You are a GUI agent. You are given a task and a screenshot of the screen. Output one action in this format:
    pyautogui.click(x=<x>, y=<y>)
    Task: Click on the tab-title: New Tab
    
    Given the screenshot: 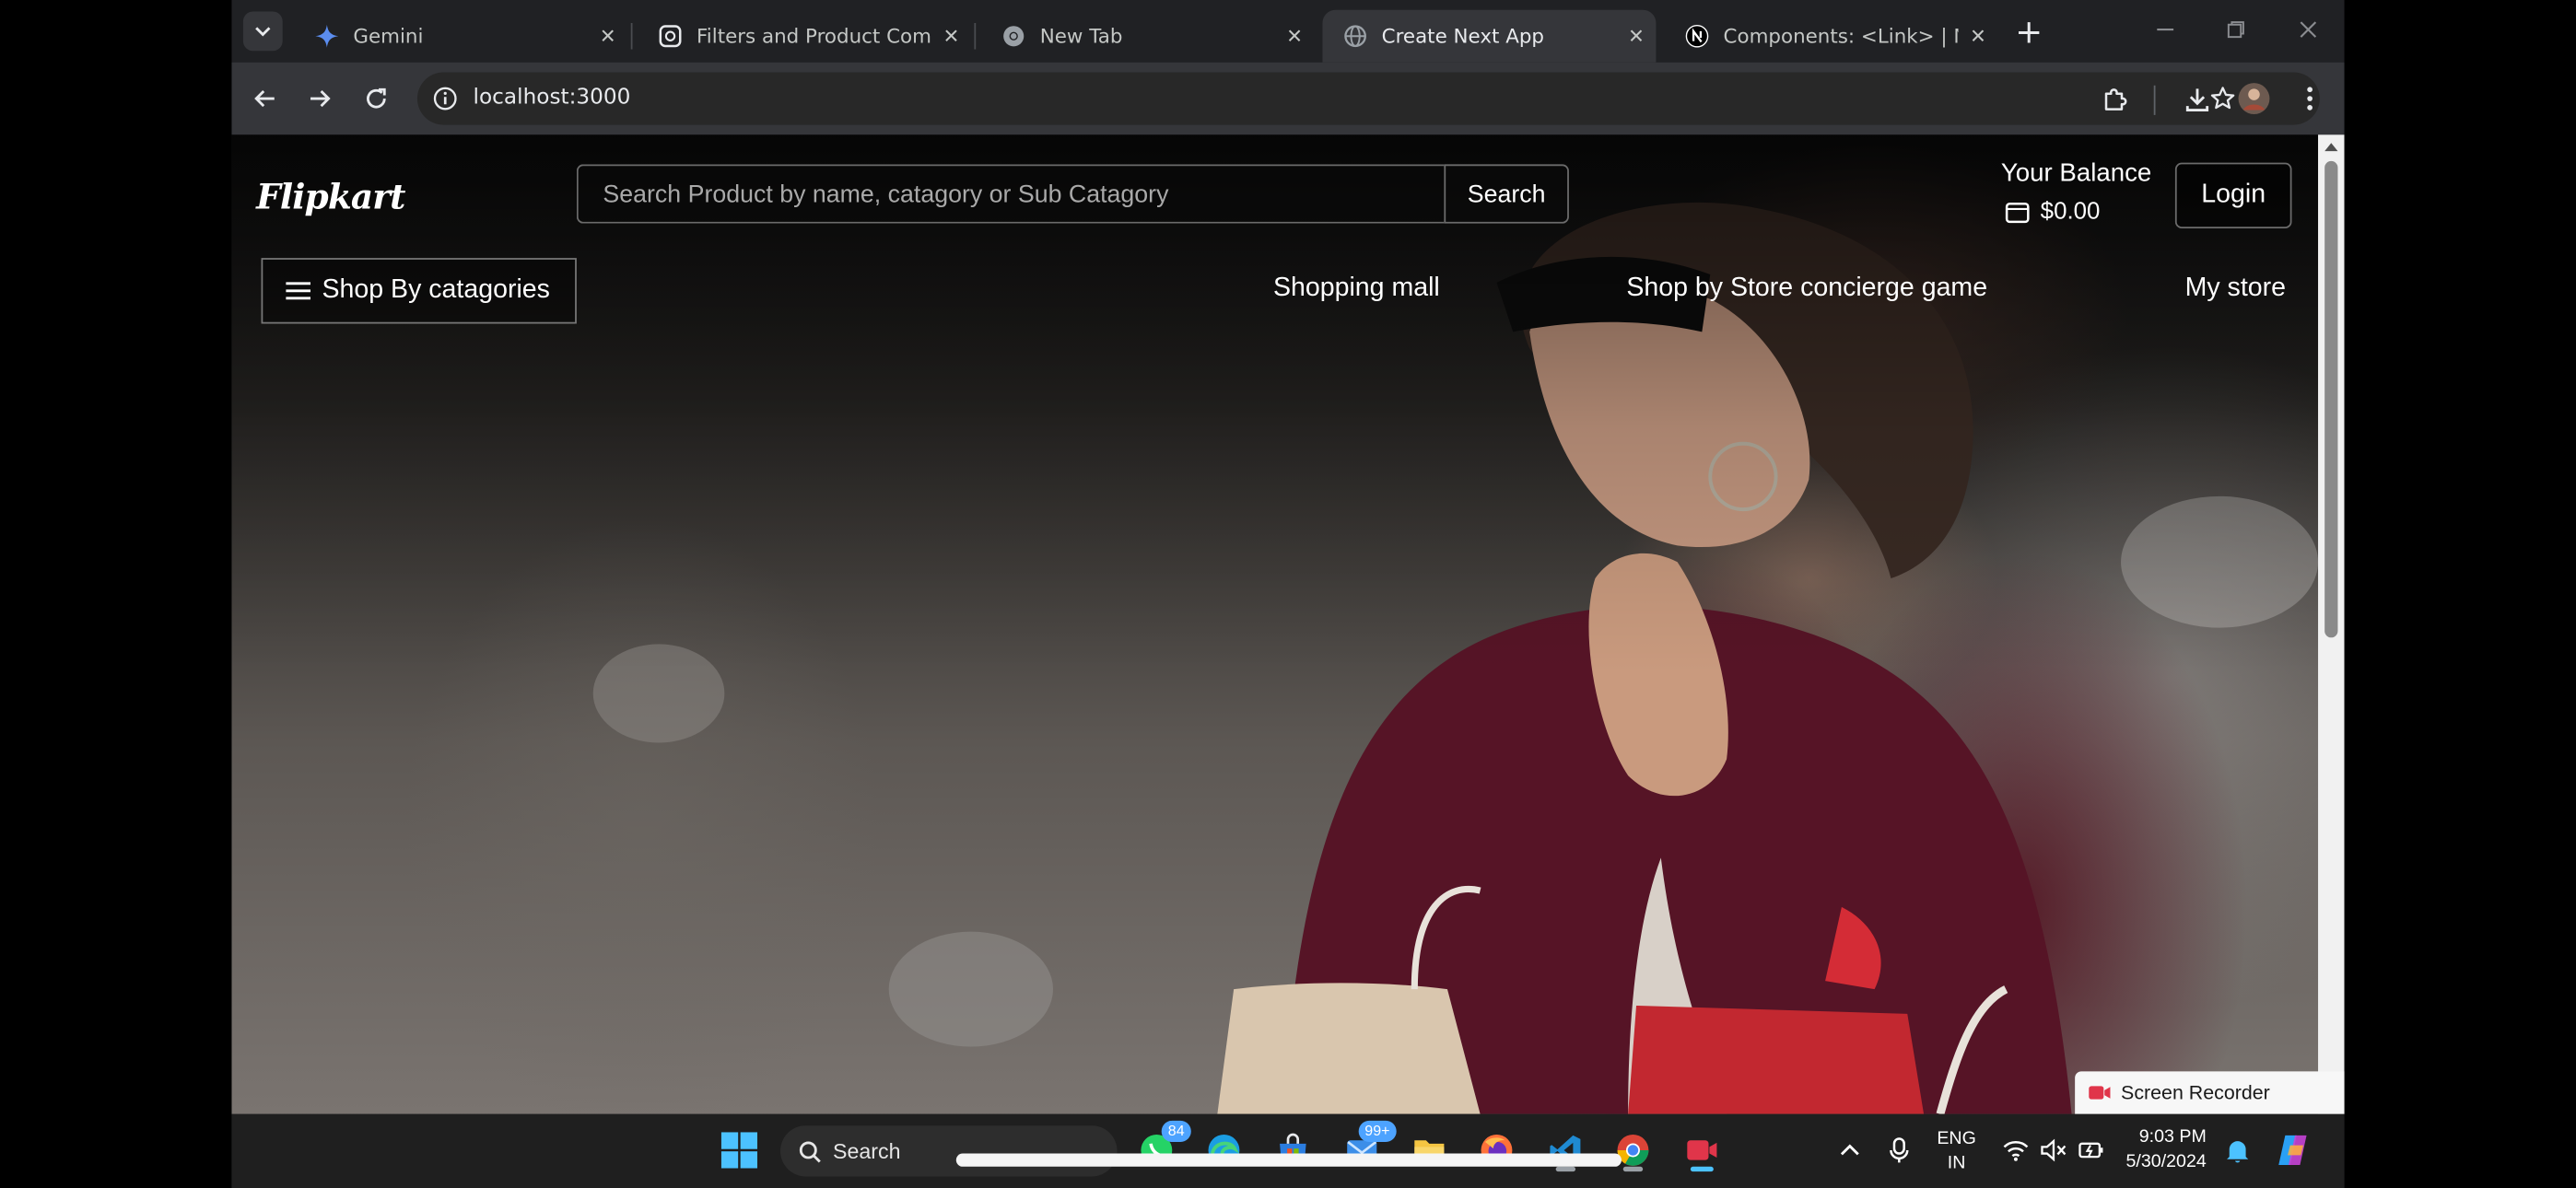 What is the action you would take?
    pyautogui.click(x=1081, y=36)
    